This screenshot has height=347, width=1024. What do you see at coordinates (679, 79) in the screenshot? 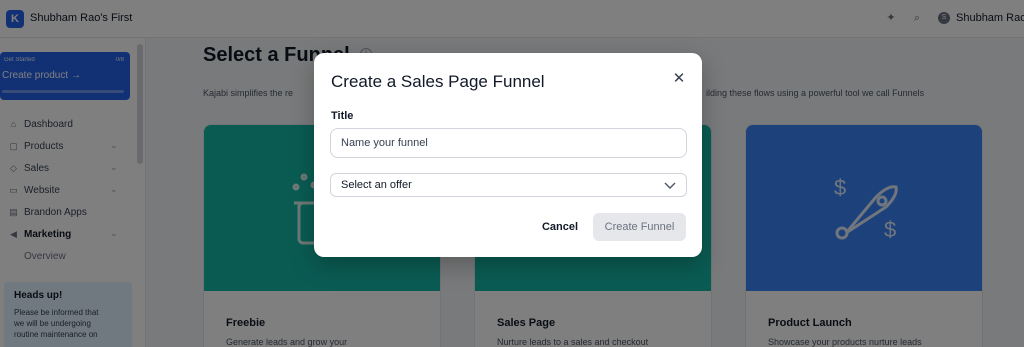
I see `close-icon: ✕` at bounding box center [679, 79].